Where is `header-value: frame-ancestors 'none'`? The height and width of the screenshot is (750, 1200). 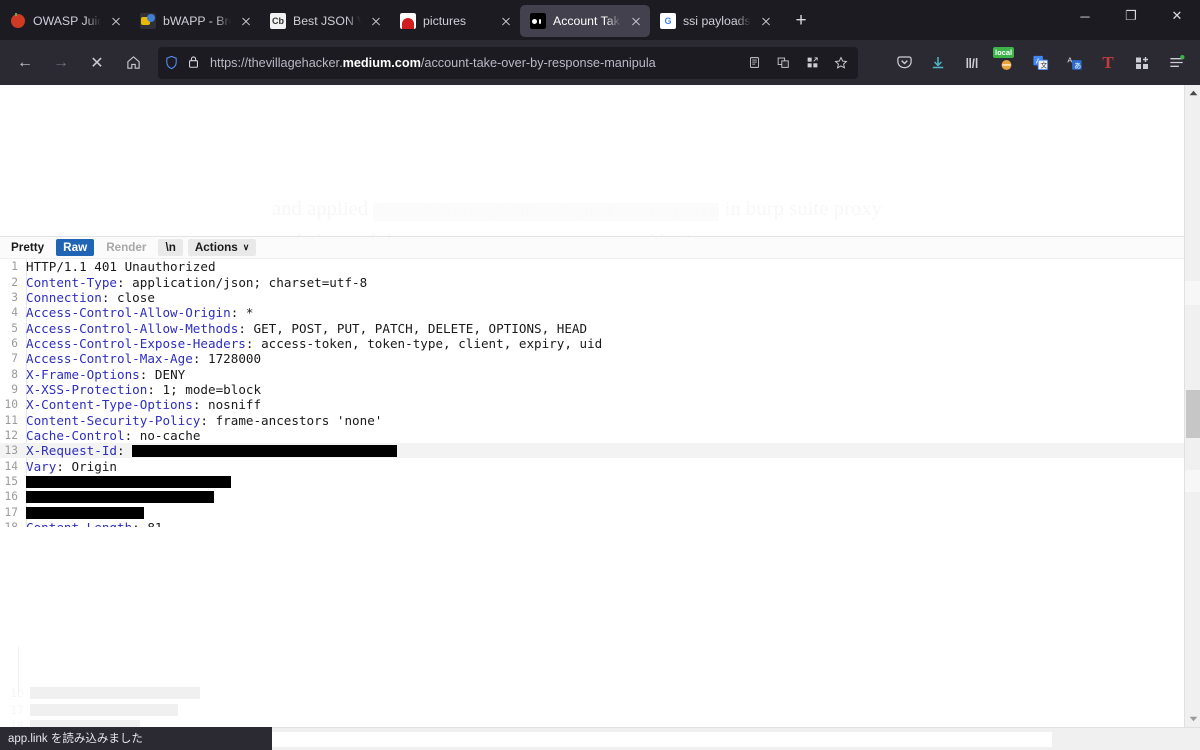 header-value: frame-ancestors 'none' is located at coordinates (295, 420).